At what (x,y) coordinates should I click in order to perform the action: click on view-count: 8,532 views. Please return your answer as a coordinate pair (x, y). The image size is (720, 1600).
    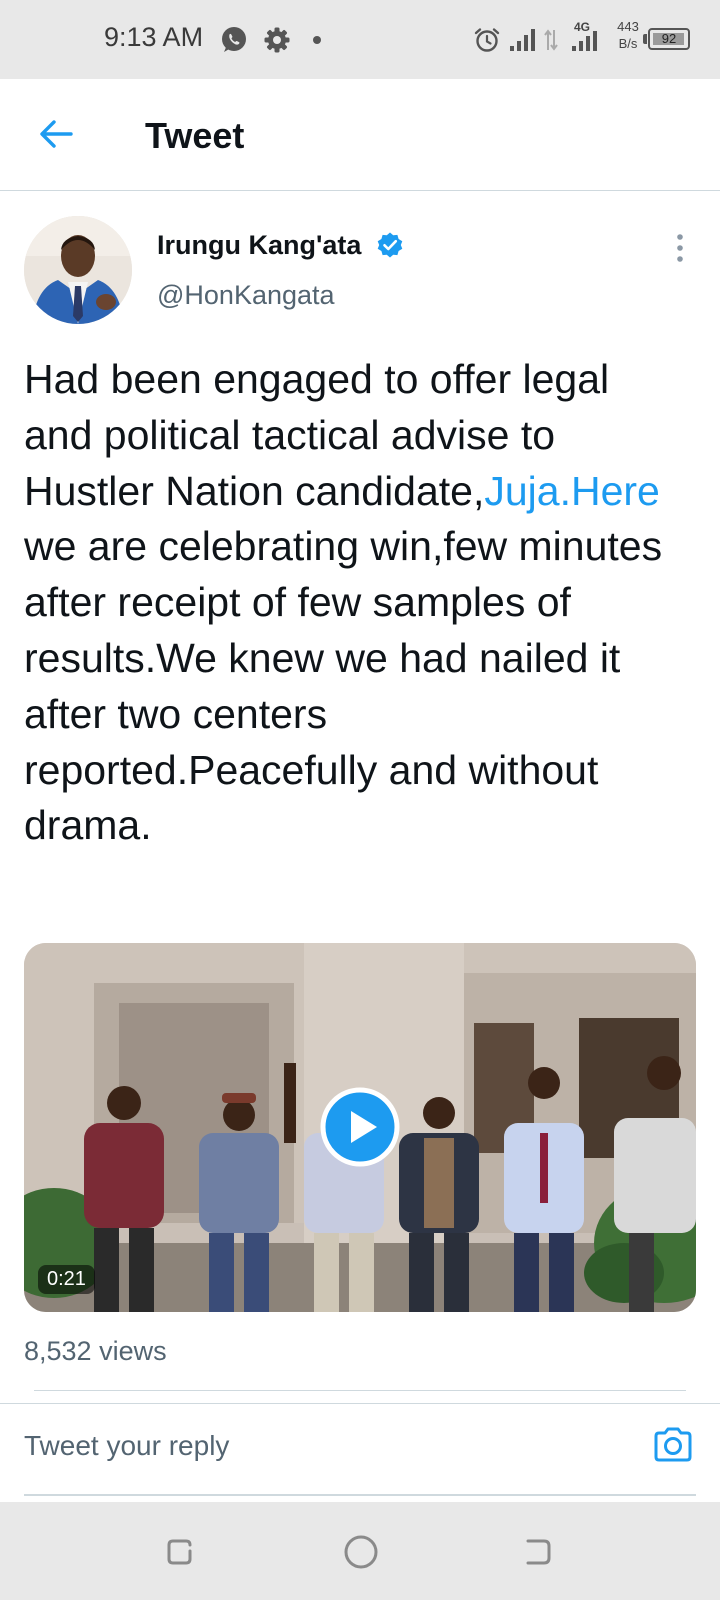
    Looking at the image, I should click on (95, 1351).